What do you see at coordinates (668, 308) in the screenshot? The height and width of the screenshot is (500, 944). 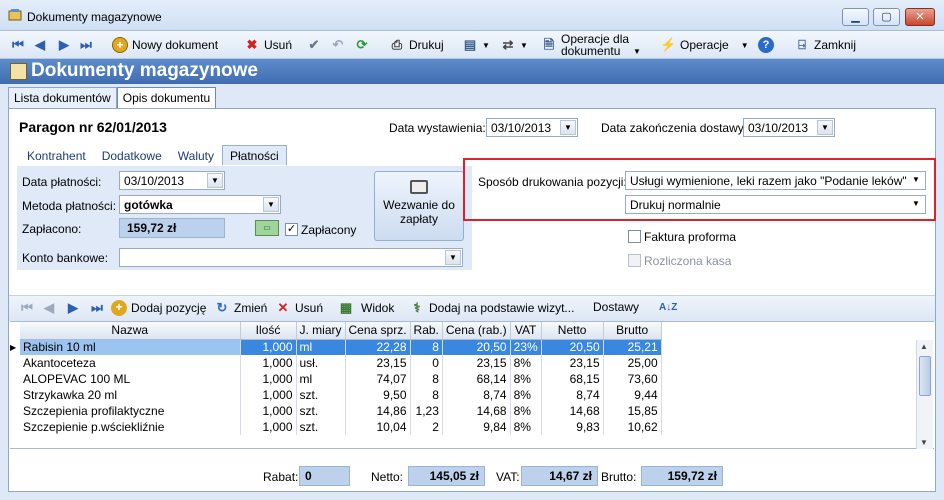 I see `sort-az-icon: A↓Z` at bounding box center [668, 308].